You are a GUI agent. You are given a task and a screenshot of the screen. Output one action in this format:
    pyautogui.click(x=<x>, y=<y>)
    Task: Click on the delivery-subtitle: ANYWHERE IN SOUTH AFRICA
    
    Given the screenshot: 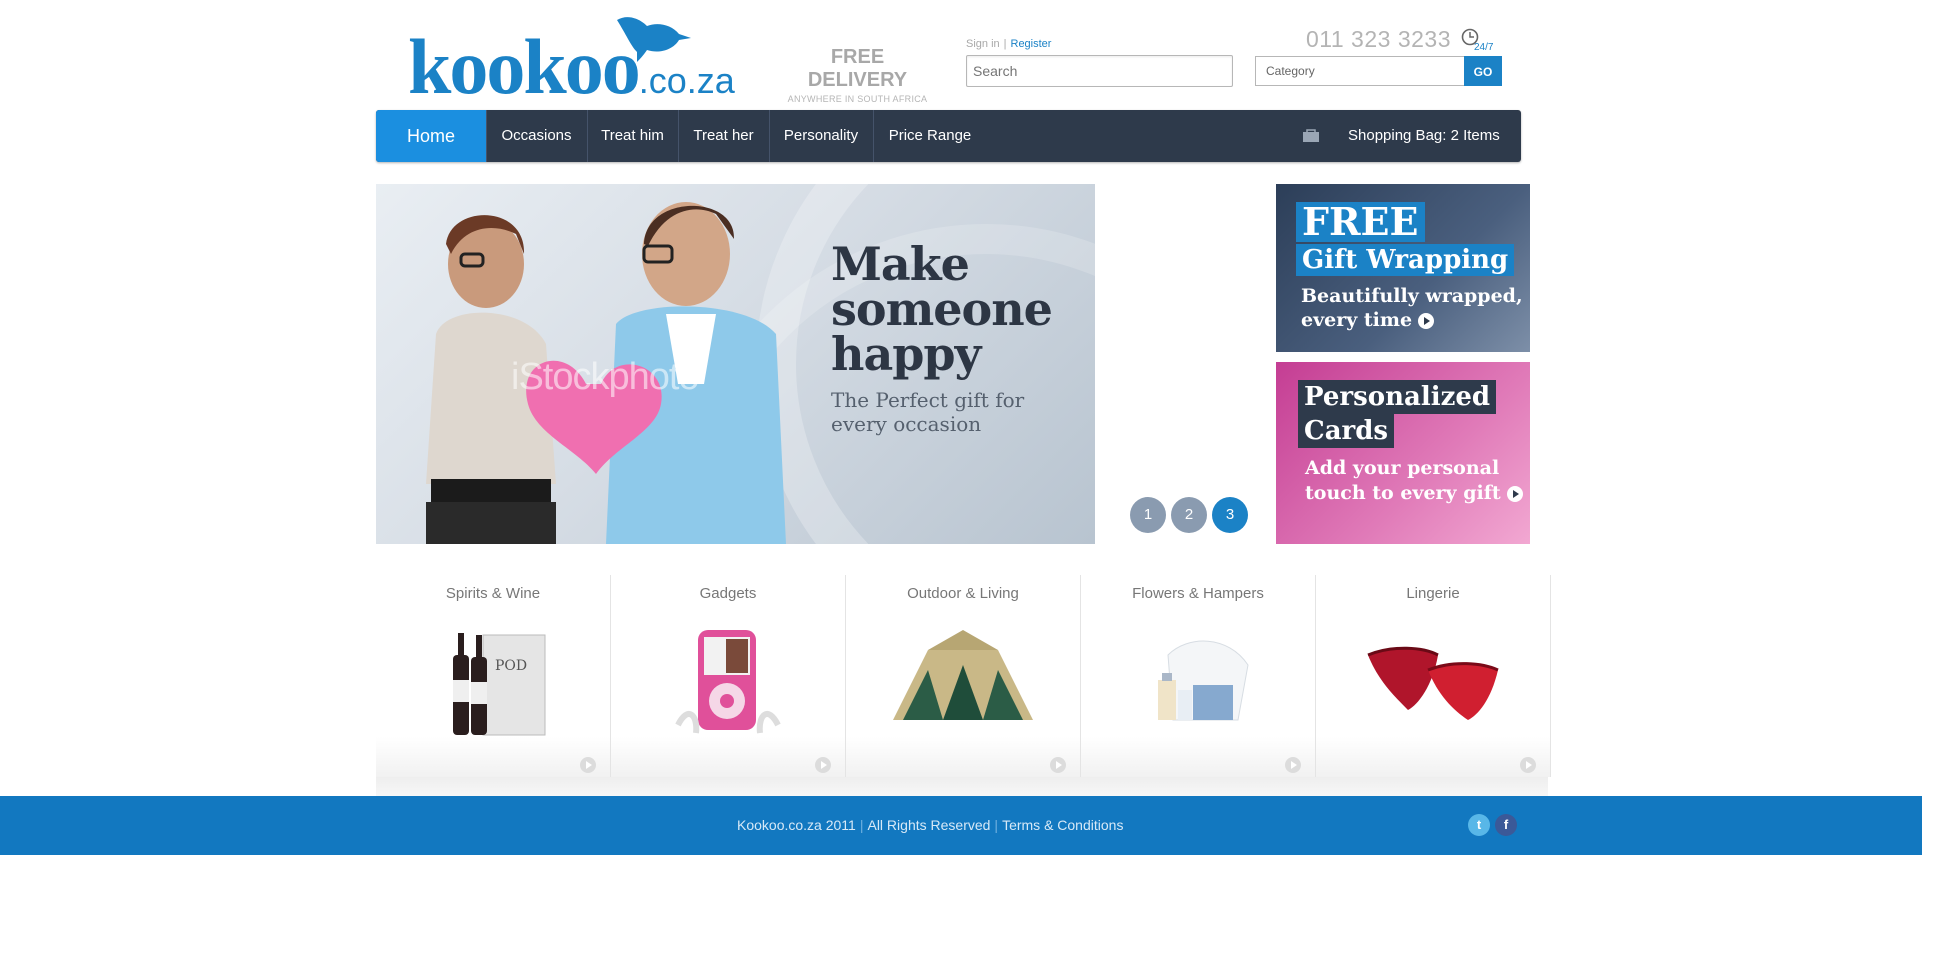 What is the action you would take?
    pyautogui.click(x=857, y=99)
    